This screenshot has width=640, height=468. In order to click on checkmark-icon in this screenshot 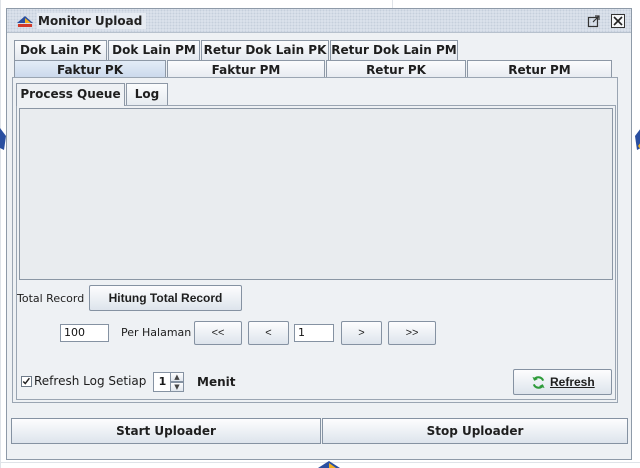, I will do `click(26, 381)`.